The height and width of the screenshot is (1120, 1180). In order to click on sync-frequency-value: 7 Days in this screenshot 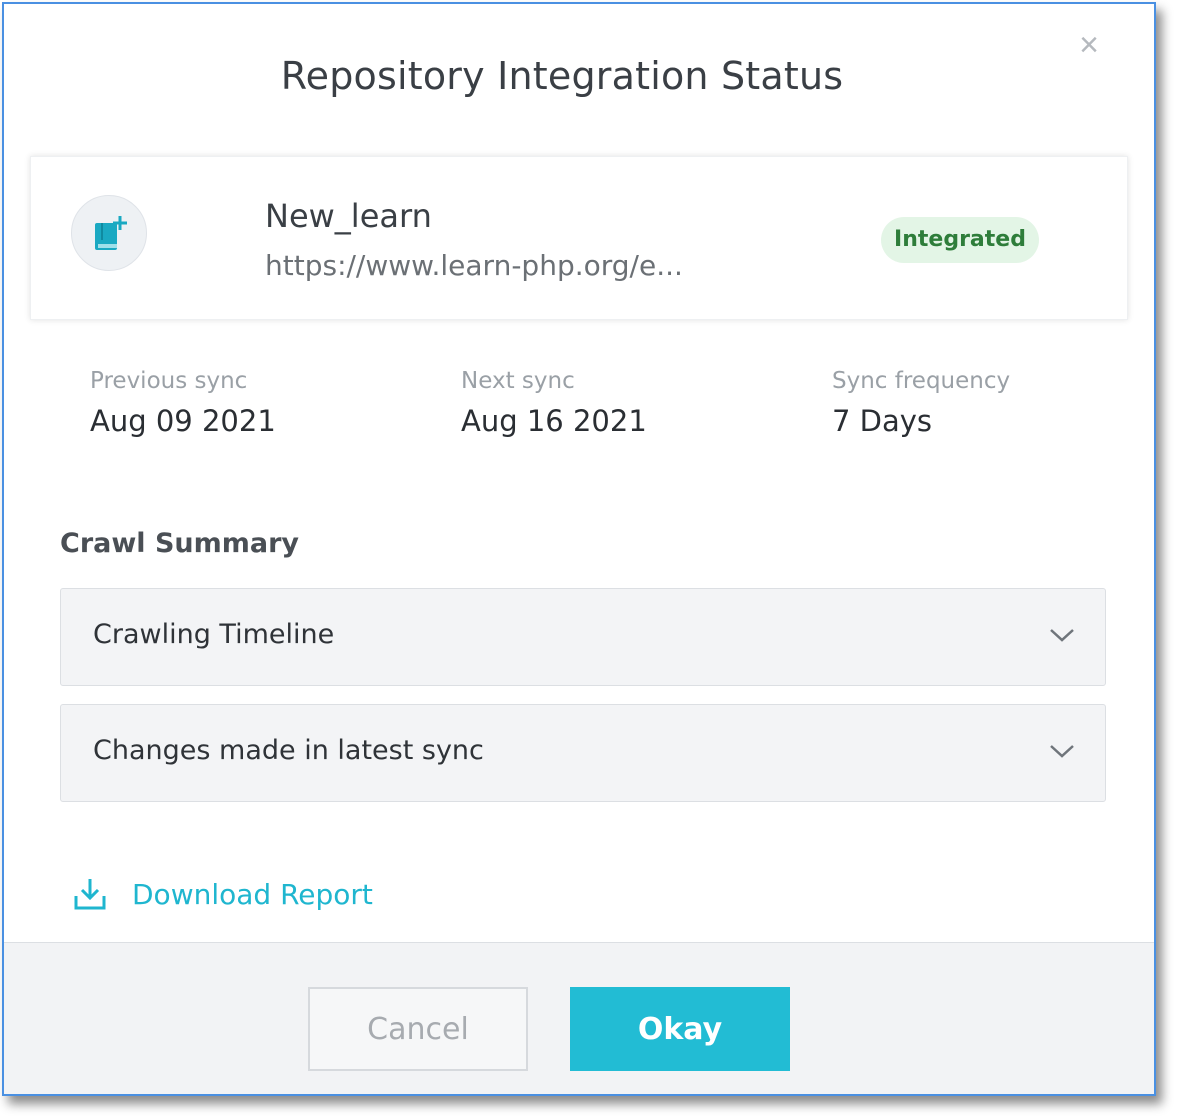, I will do `click(882, 421)`.